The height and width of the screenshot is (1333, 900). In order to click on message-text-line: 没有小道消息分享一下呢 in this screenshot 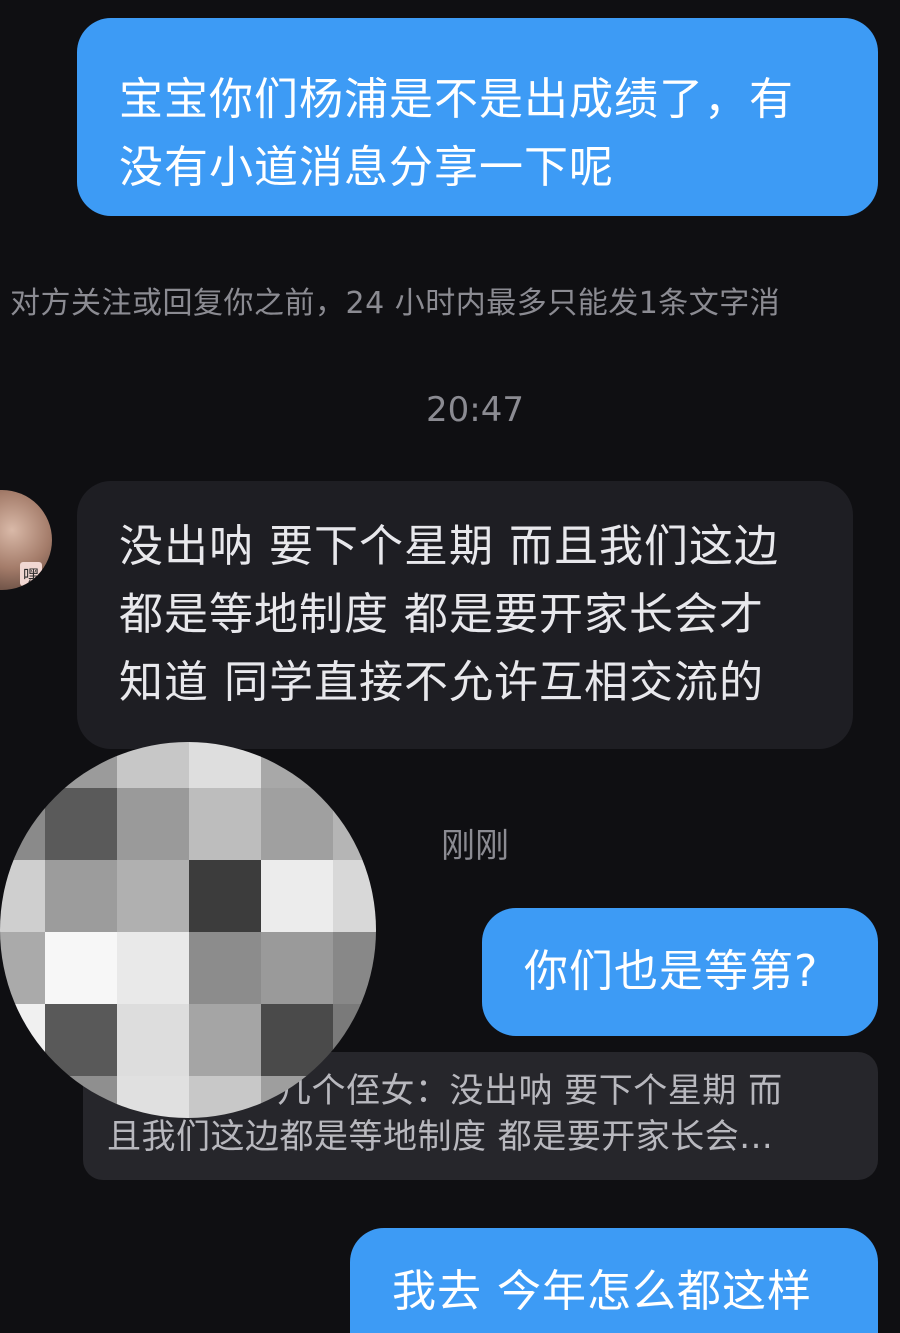, I will do `click(366, 167)`.